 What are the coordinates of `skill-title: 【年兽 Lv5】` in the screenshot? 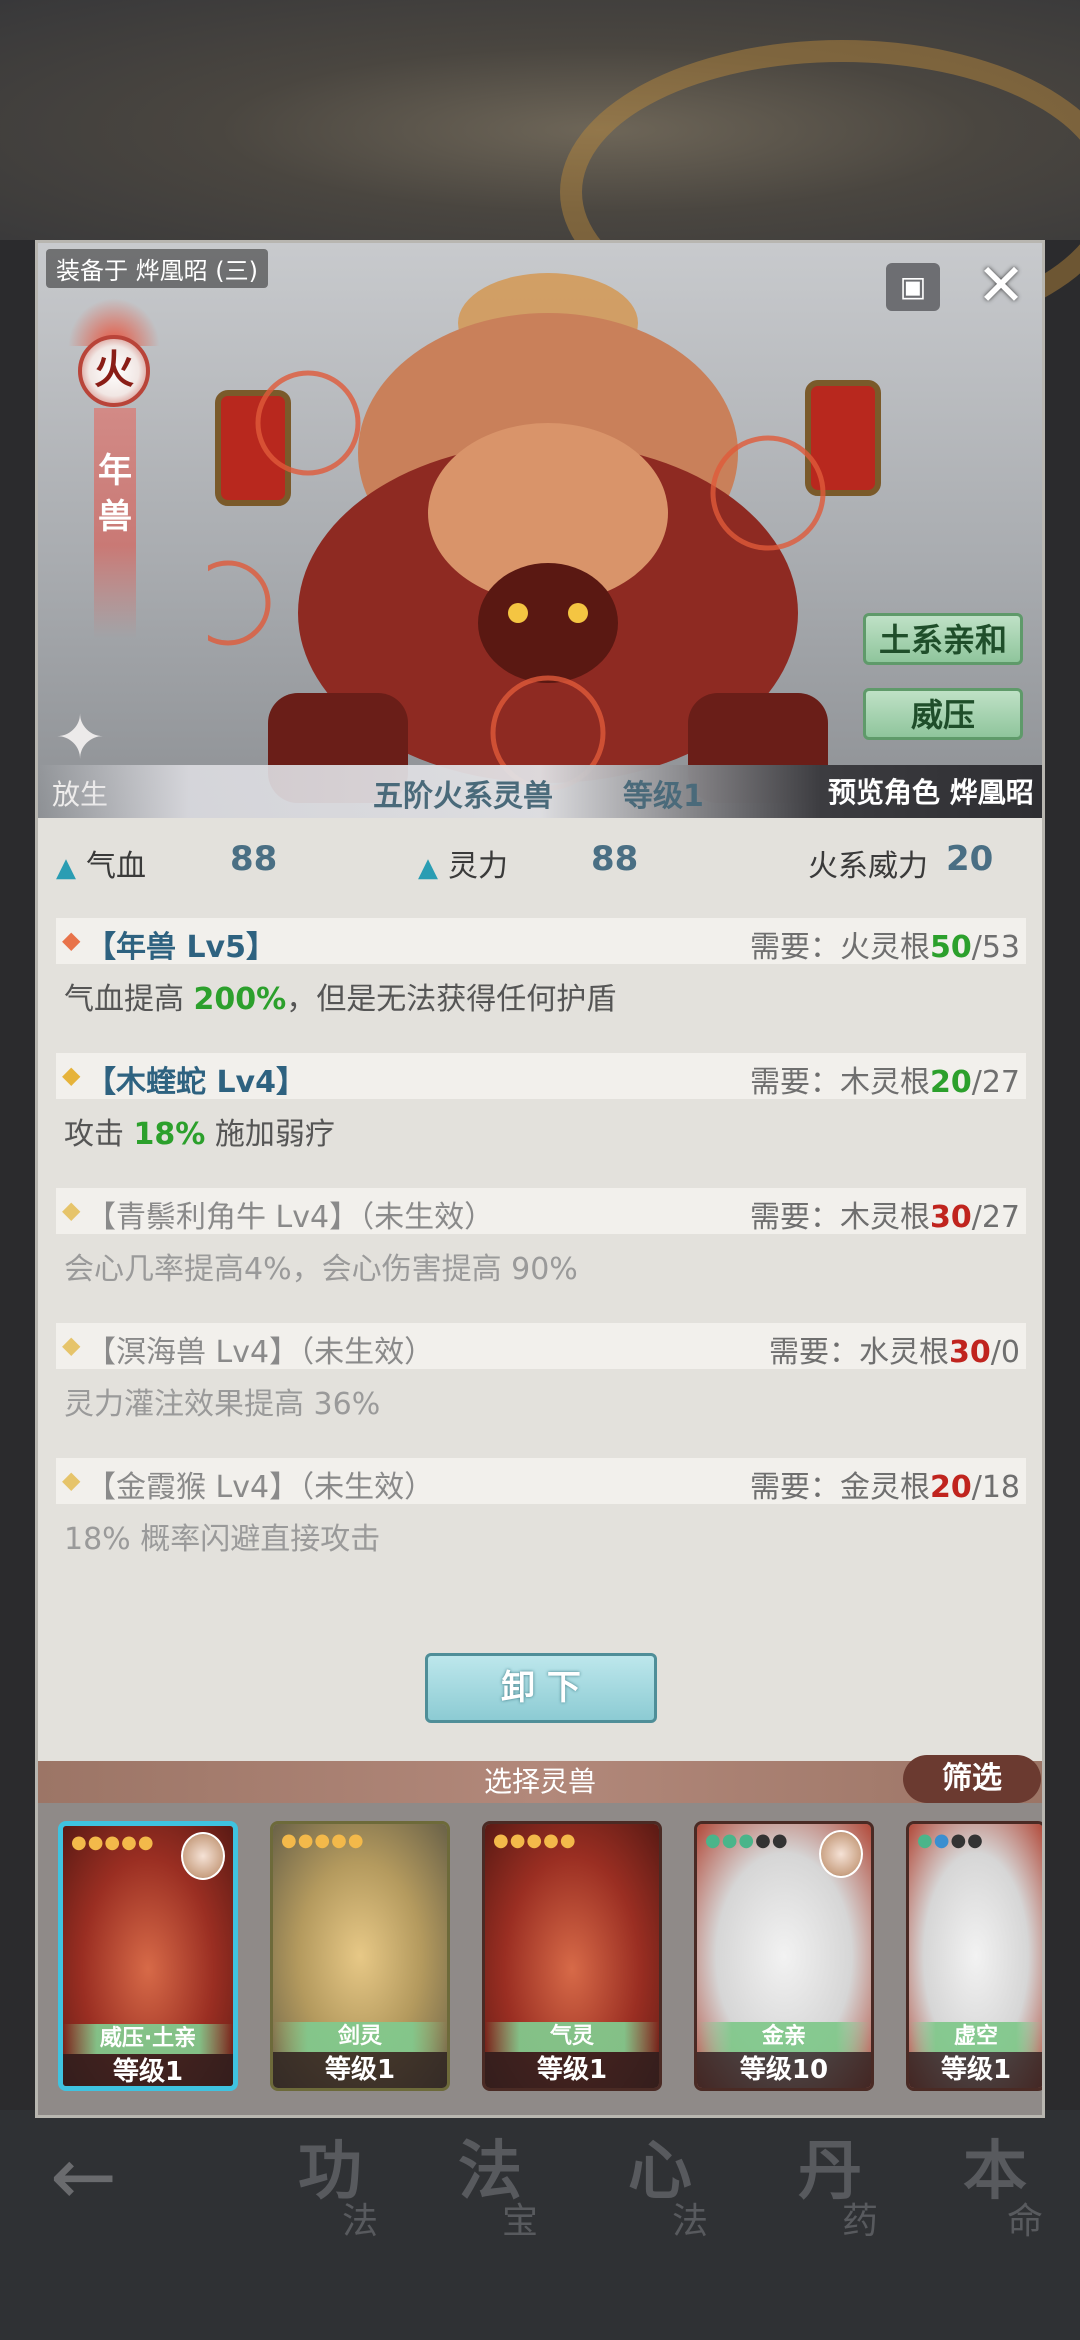 It's located at (181, 947).